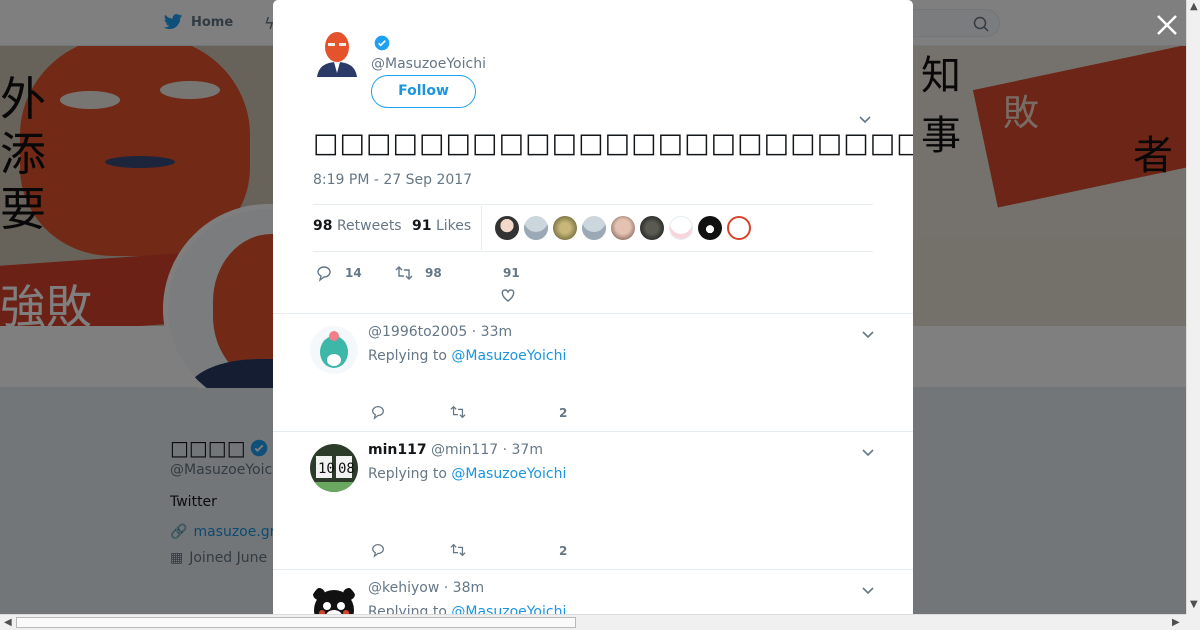  I want to click on tweet-timestamp: 8:19 PM - 27 Sep 2017, so click(392, 180).